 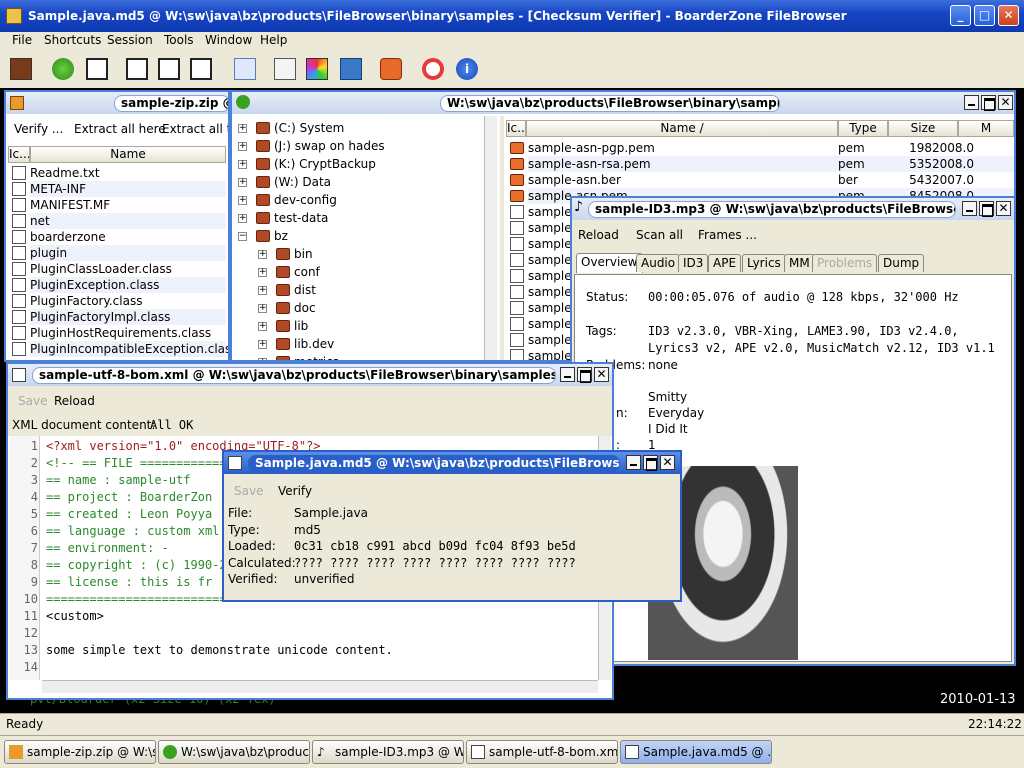 What do you see at coordinates (245, 69) in the screenshot?
I see `move-icon` at bounding box center [245, 69].